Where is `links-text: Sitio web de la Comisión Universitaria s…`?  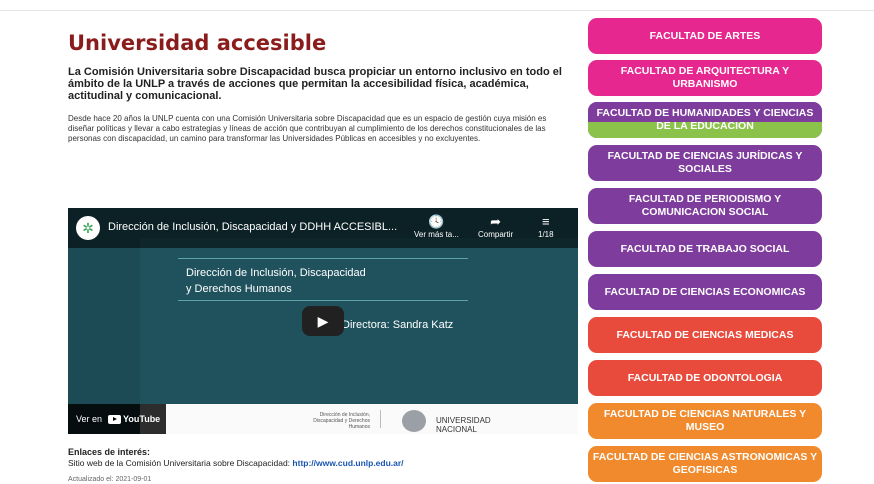
links-text: Sitio web de la Comisión Universitaria s… is located at coordinates (179, 463).